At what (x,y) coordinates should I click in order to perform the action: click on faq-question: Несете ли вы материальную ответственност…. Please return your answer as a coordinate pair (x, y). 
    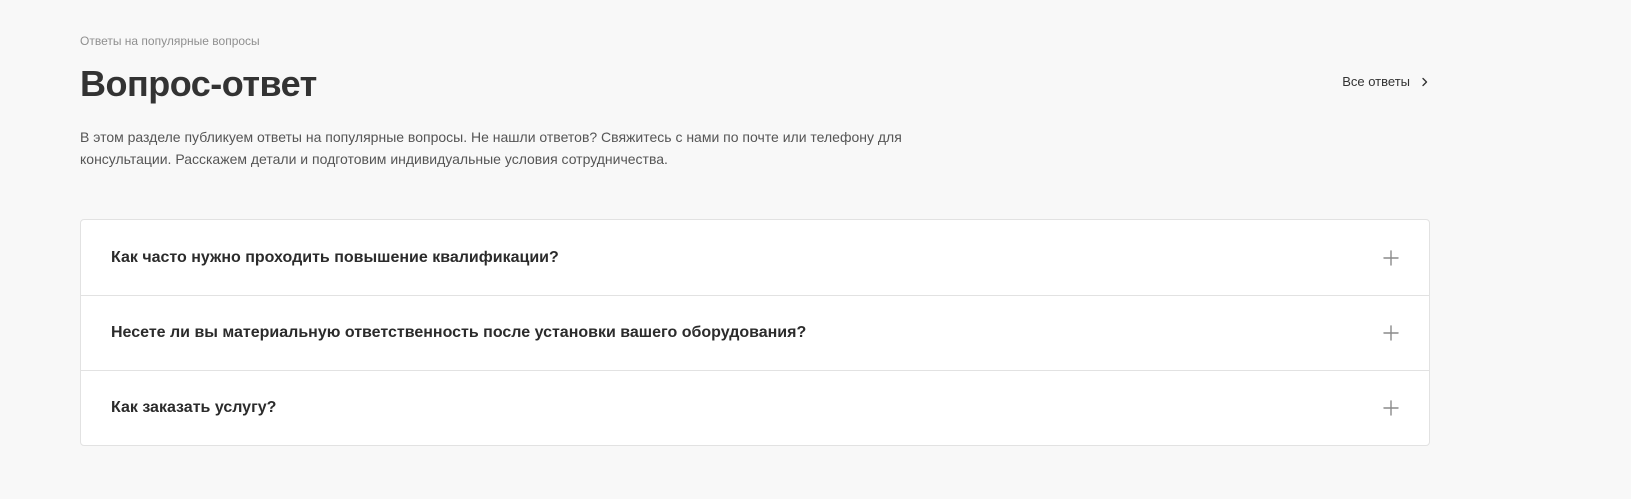
    Looking at the image, I should click on (459, 332).